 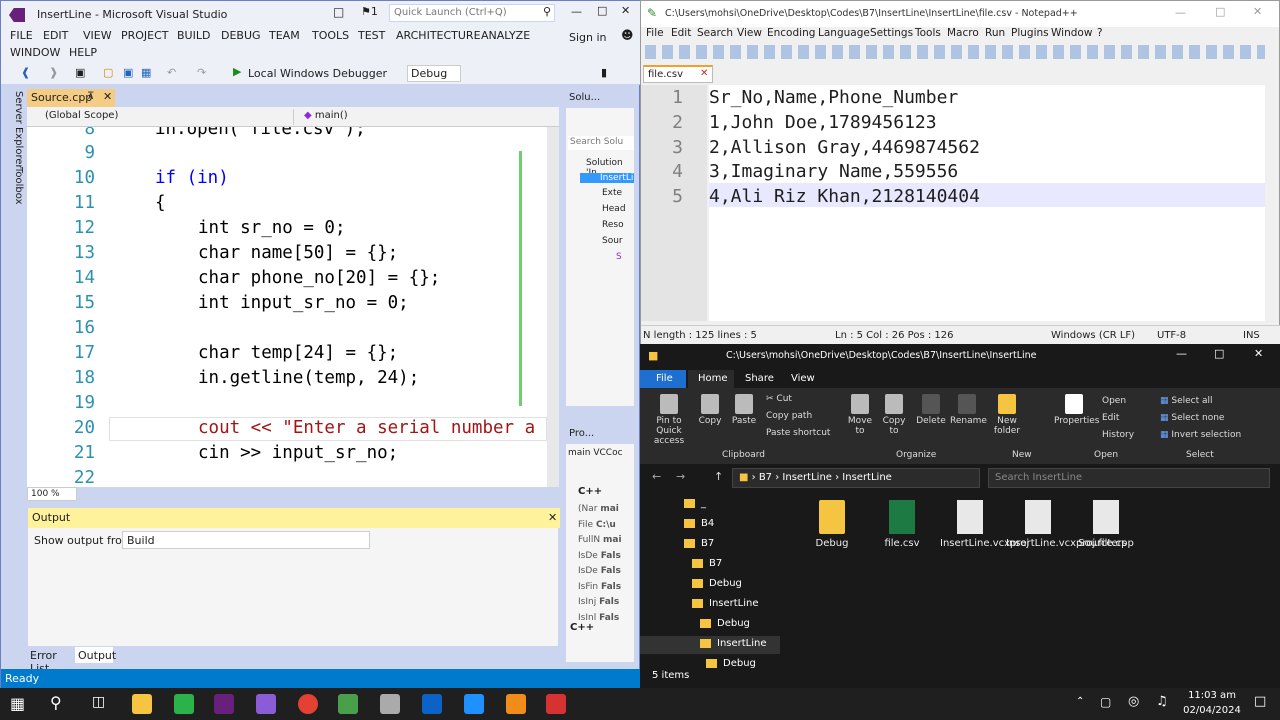 I want to click on prop-row: IsFin Fals, so click(x=600, y=588).